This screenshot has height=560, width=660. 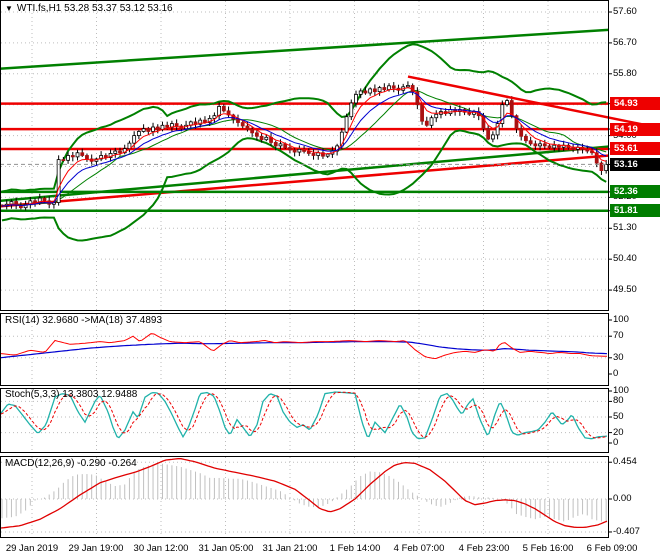 I want to click on macd-axis-label: 0.00, so click(x=622, y=498).